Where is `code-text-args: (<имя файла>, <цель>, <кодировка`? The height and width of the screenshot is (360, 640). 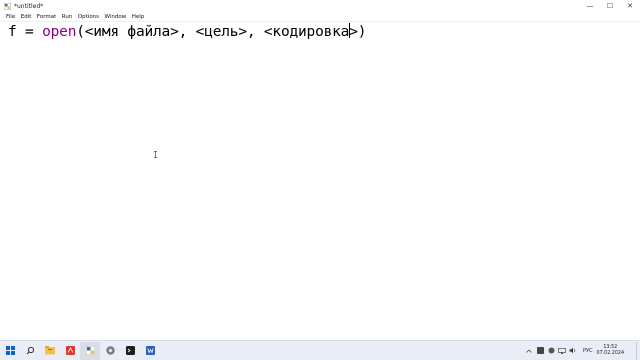
code-text-args: (<имя файла>, <цель>, <кодировка is located at coordinates (213, 32).